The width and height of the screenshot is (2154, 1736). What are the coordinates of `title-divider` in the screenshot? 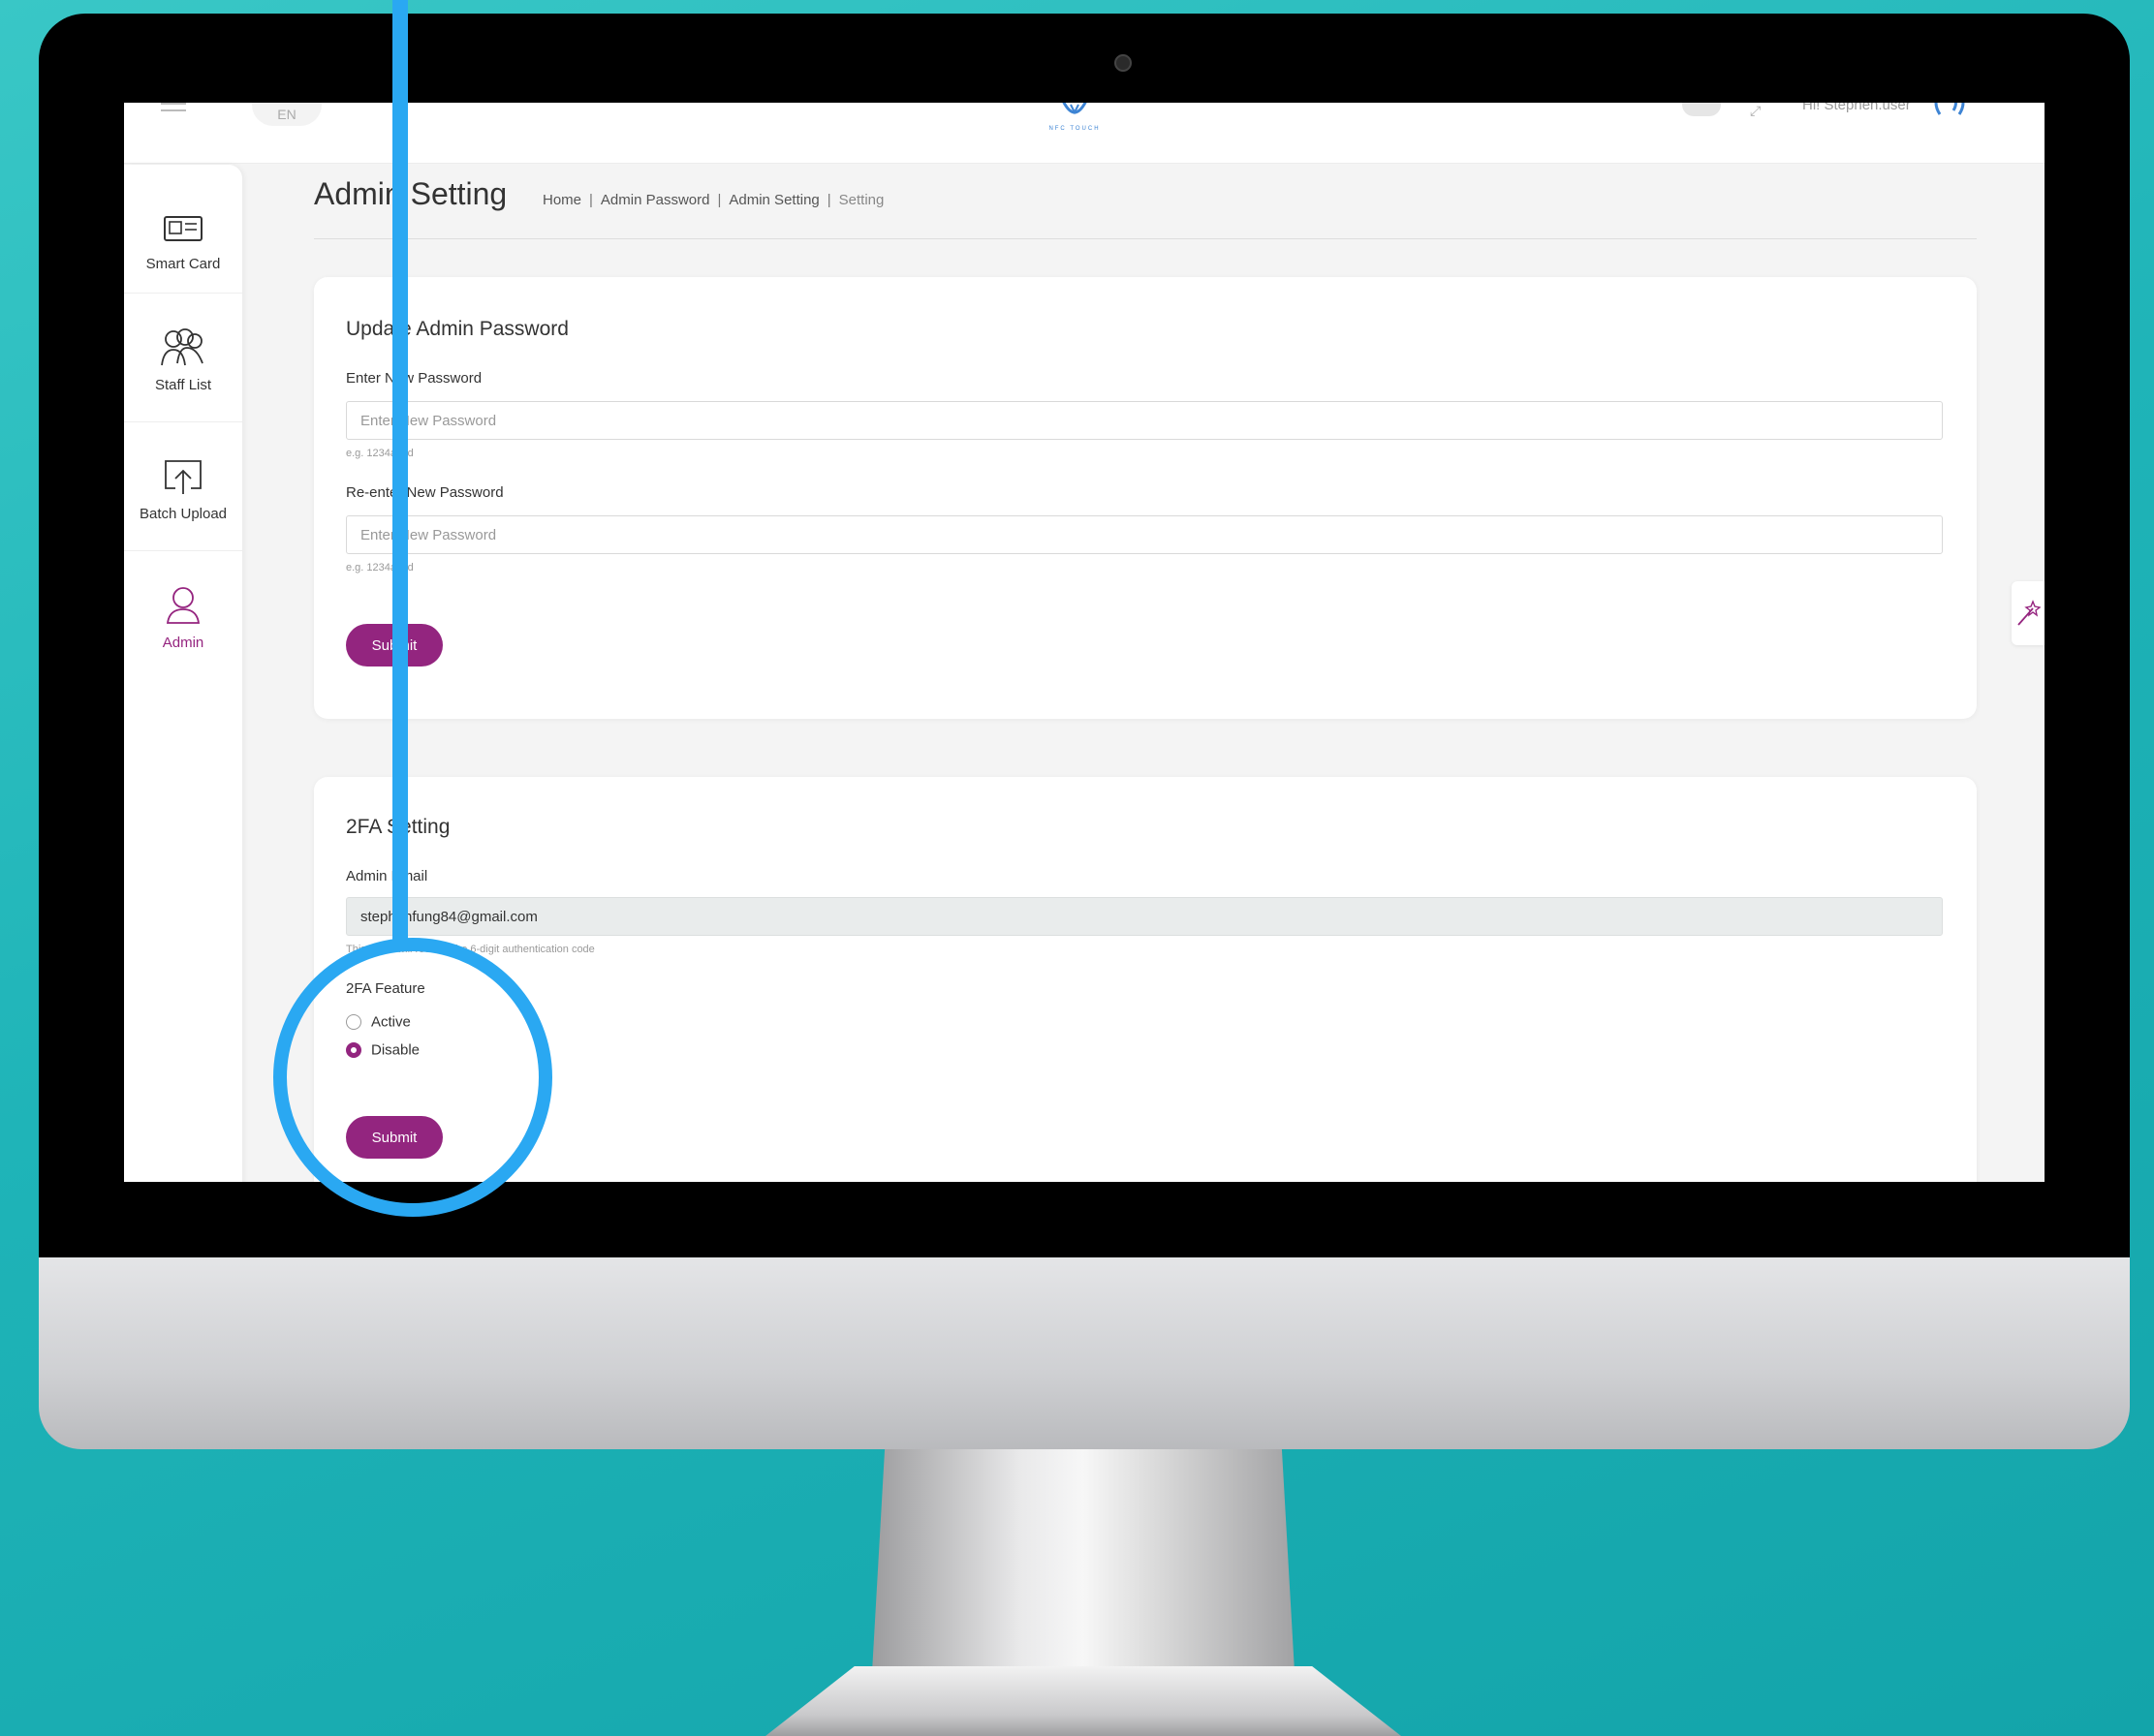 It's located at (1145, 238).